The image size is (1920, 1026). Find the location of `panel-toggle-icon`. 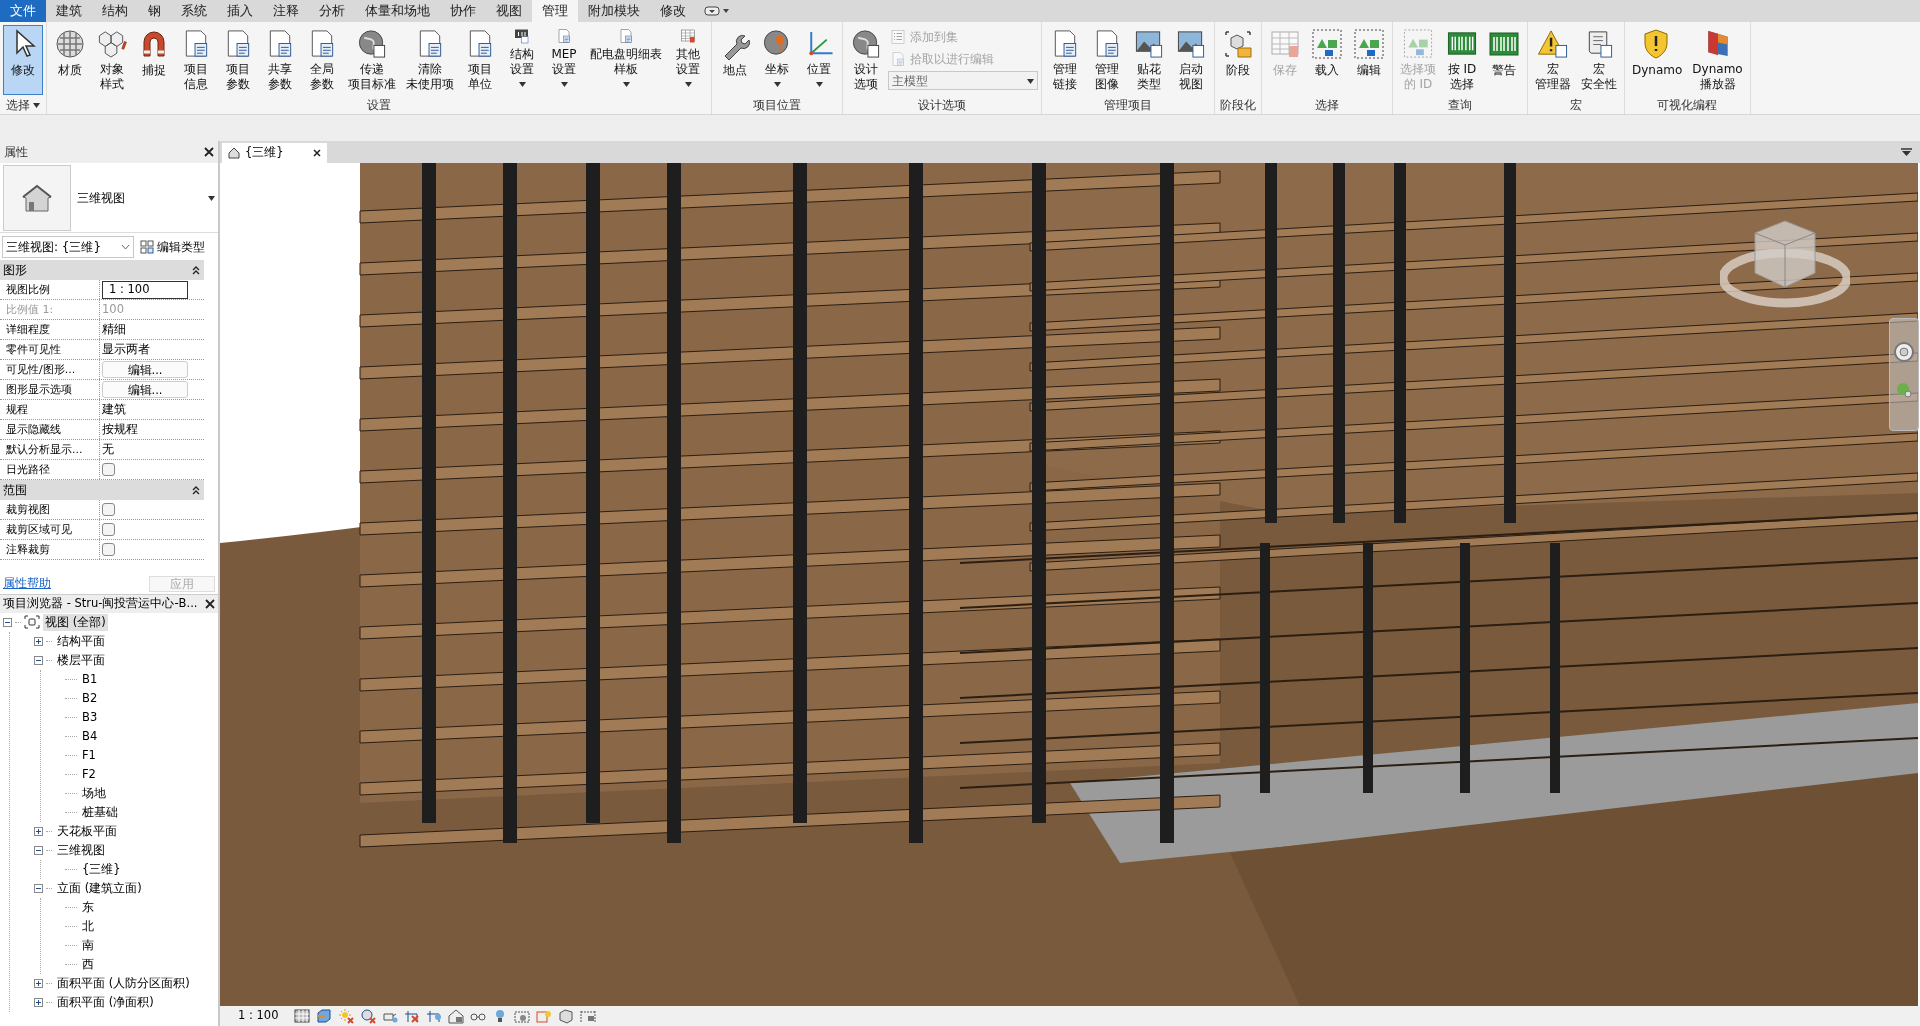

panel-toggle-icon is located at coordinates (717, 11).